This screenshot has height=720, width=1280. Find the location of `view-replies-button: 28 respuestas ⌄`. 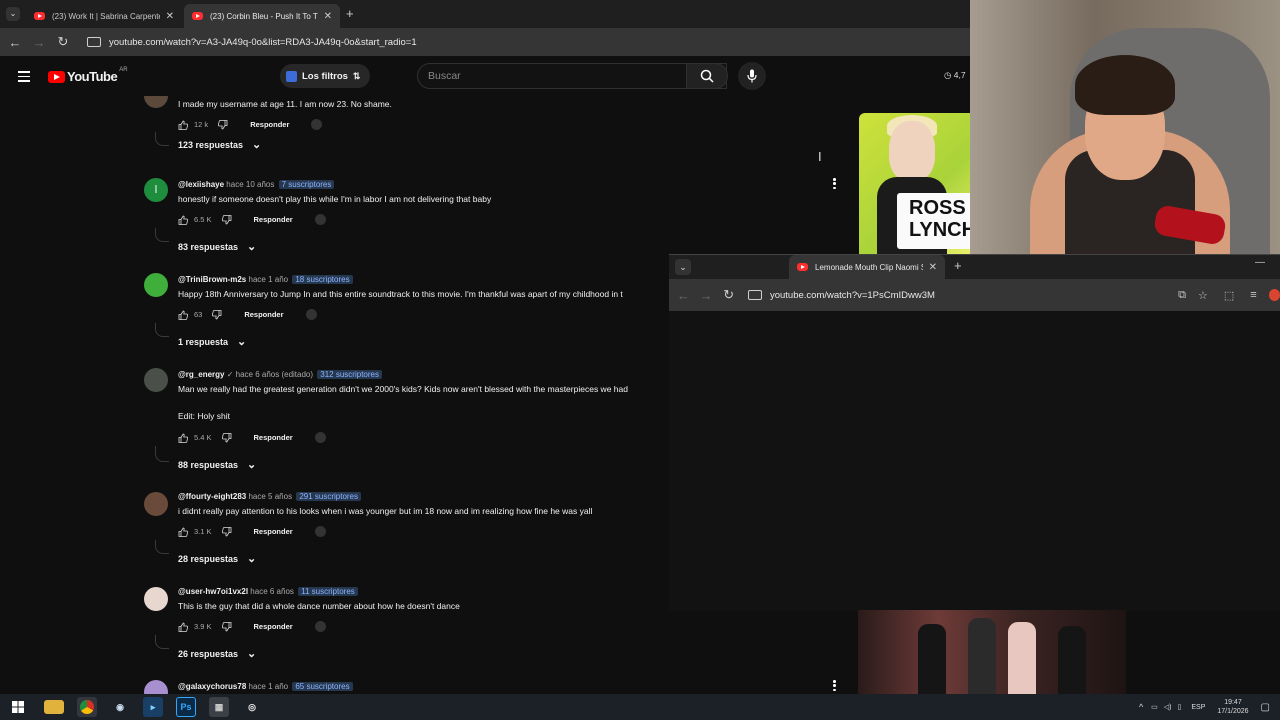

view-replies-button: 28 respuestas ⌄ is located at coordinates (217, 558).